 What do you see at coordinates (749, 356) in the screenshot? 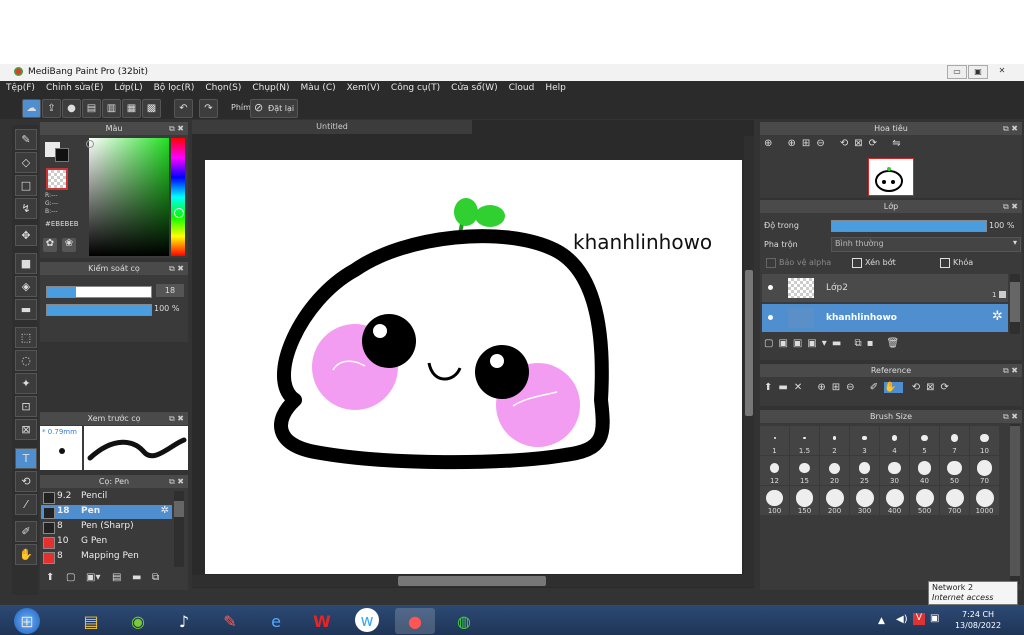
I see `vertical-scrollbar` at bounding box center [749, 356].